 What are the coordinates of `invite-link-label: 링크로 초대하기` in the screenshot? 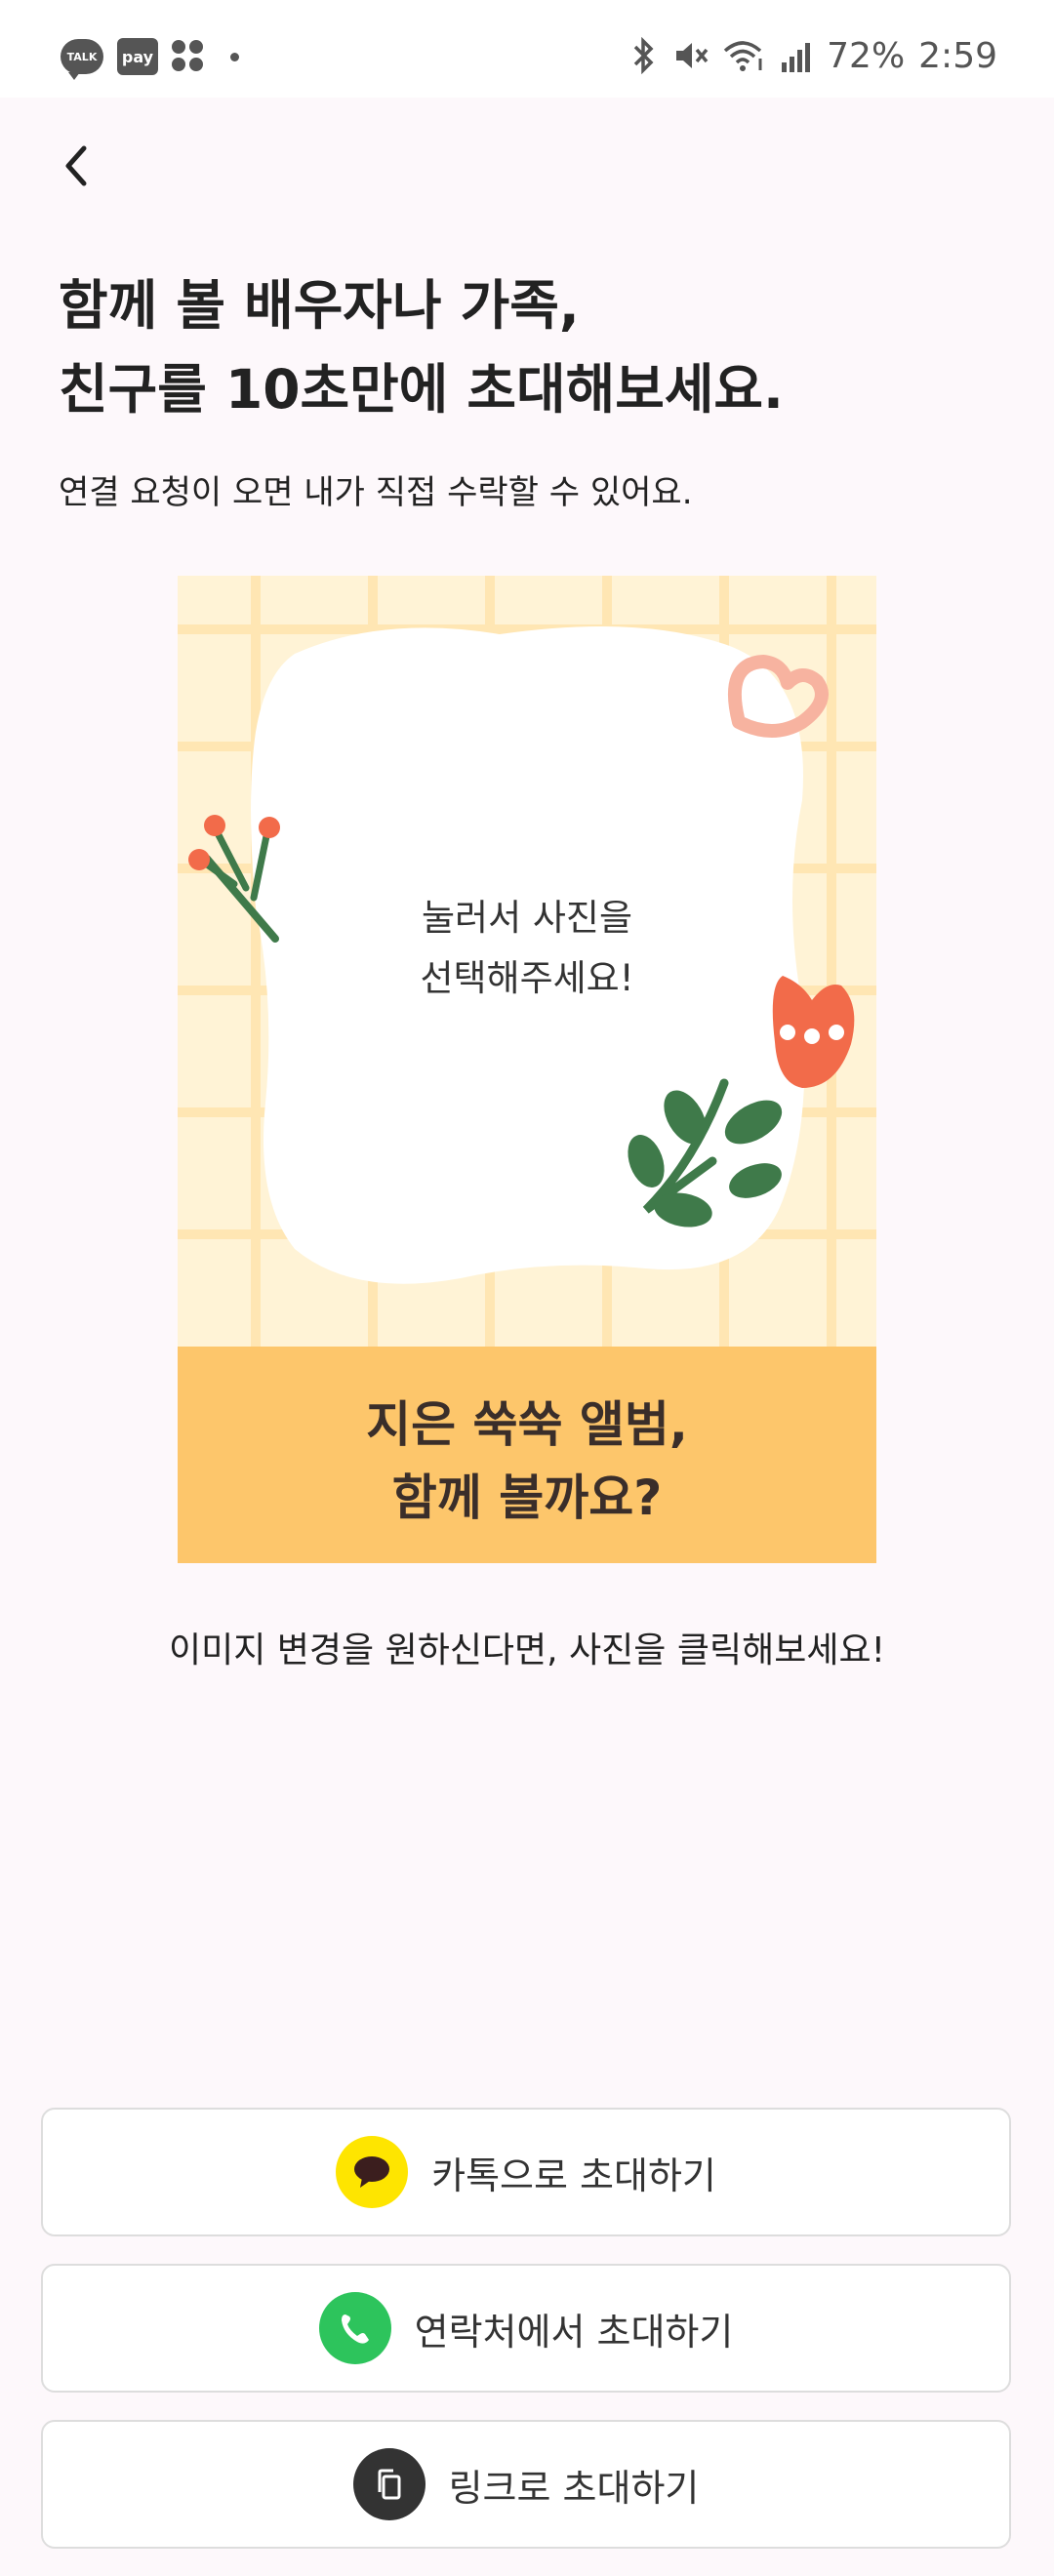 It's located at (574, 2488).